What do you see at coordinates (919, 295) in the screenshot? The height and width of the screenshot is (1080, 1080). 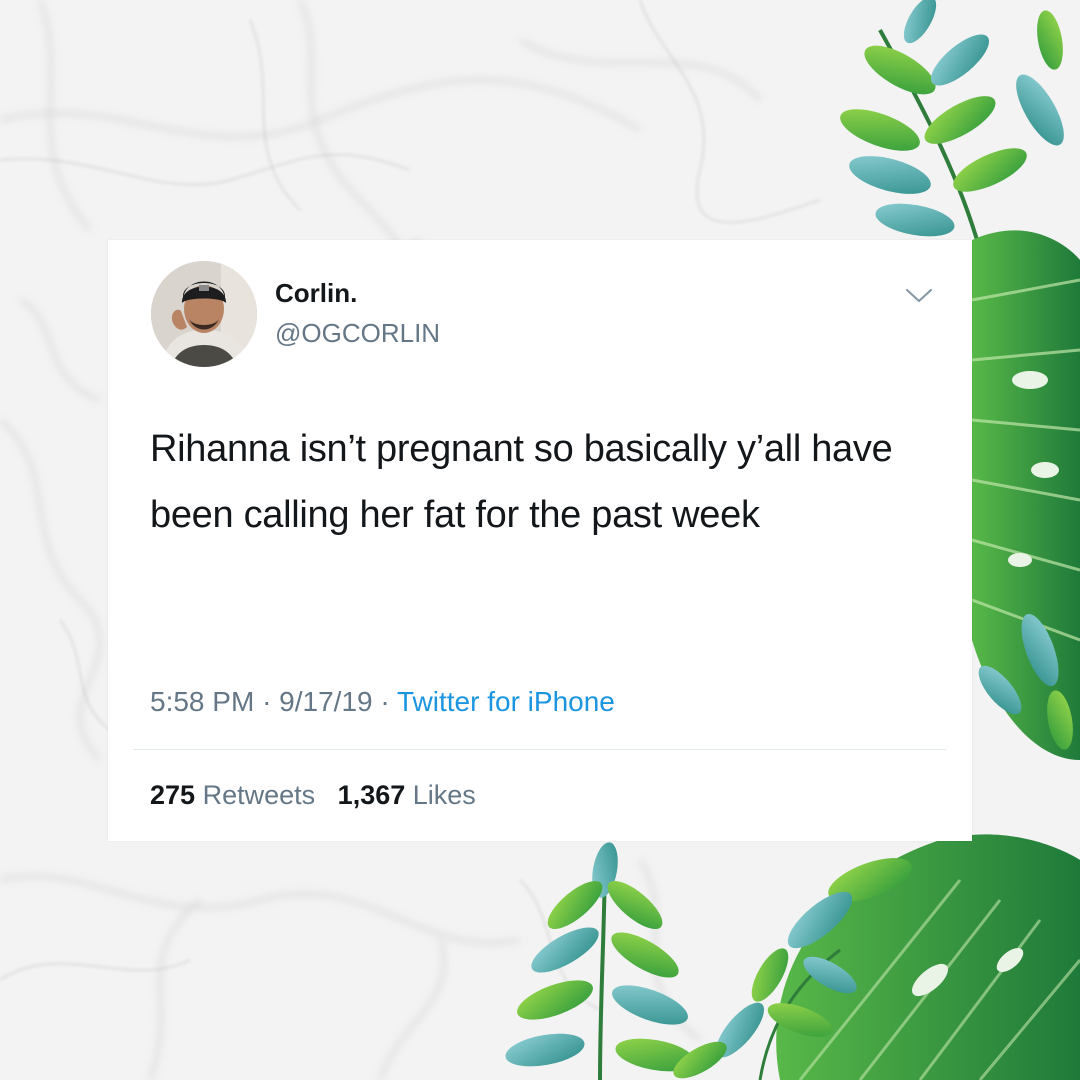 I see `chevron-down-icon` at bounding box center [919, 295].